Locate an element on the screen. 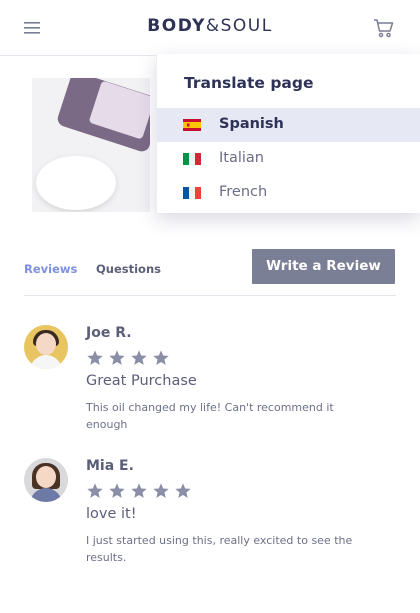  language-option-italian: Italian is located at coordinates (288, 159).